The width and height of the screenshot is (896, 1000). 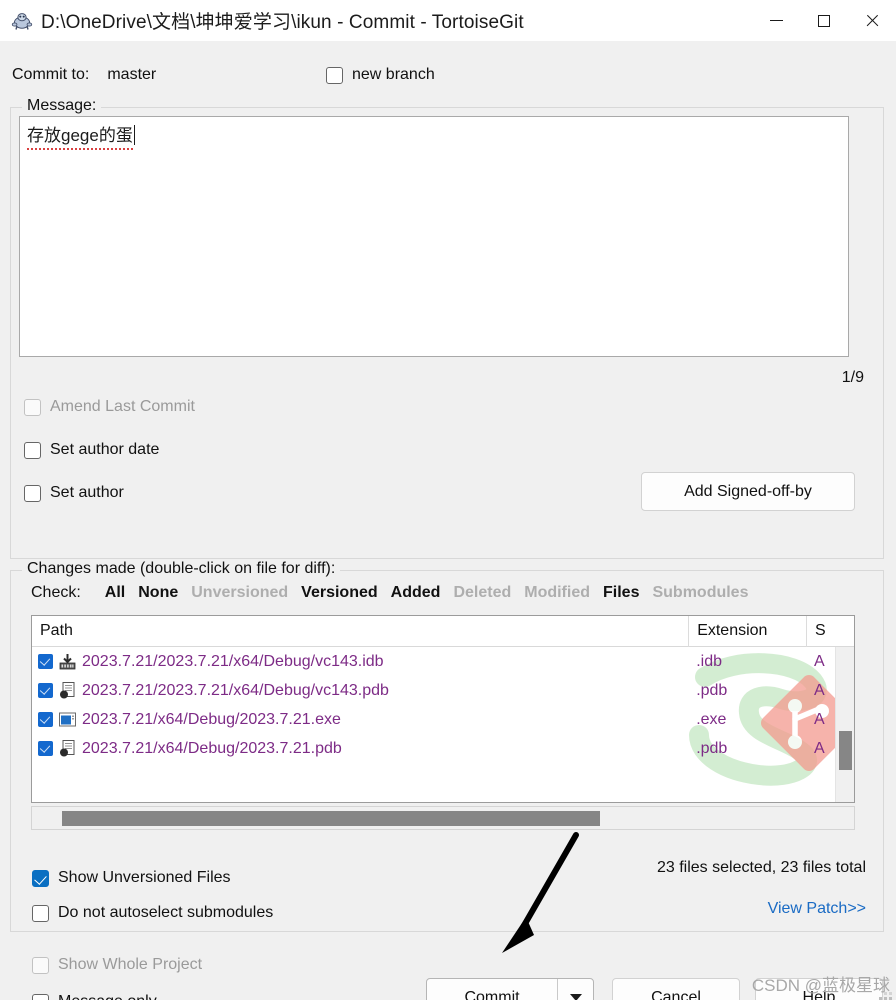 I want to click on file-extension-cell: .exe, so click(x=747, y=719).